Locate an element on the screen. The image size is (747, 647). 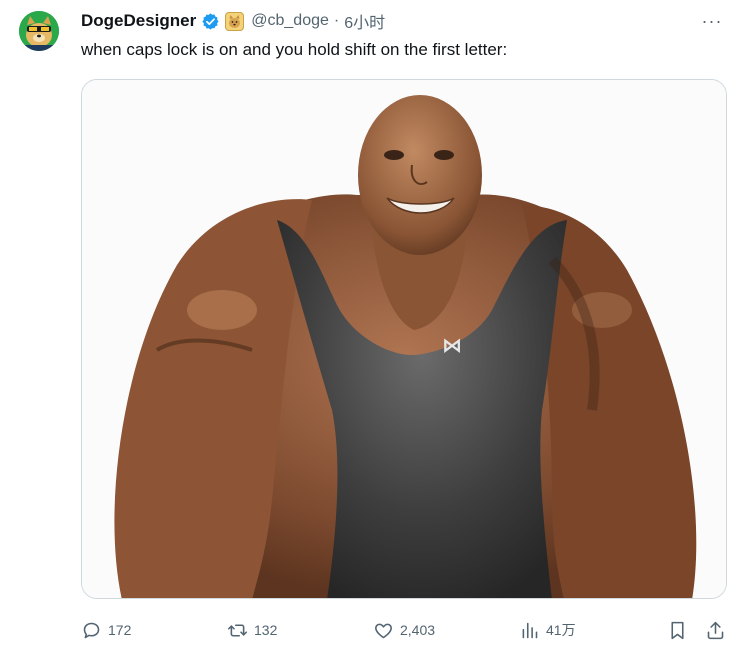
reply-button: 172 is located at coordinates (106, 630).